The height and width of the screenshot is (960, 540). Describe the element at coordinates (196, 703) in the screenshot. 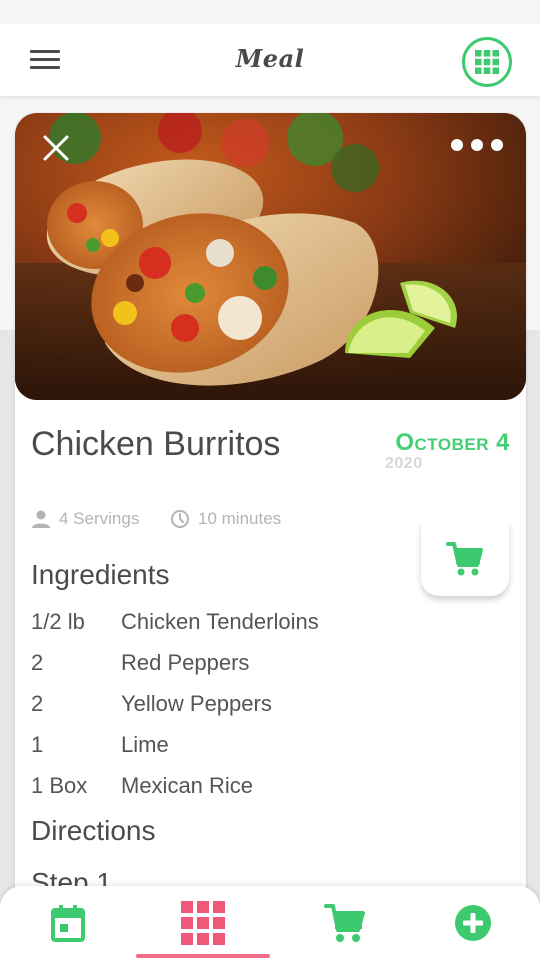

I see `ingredient-name: Yellow Peppers` at that location.